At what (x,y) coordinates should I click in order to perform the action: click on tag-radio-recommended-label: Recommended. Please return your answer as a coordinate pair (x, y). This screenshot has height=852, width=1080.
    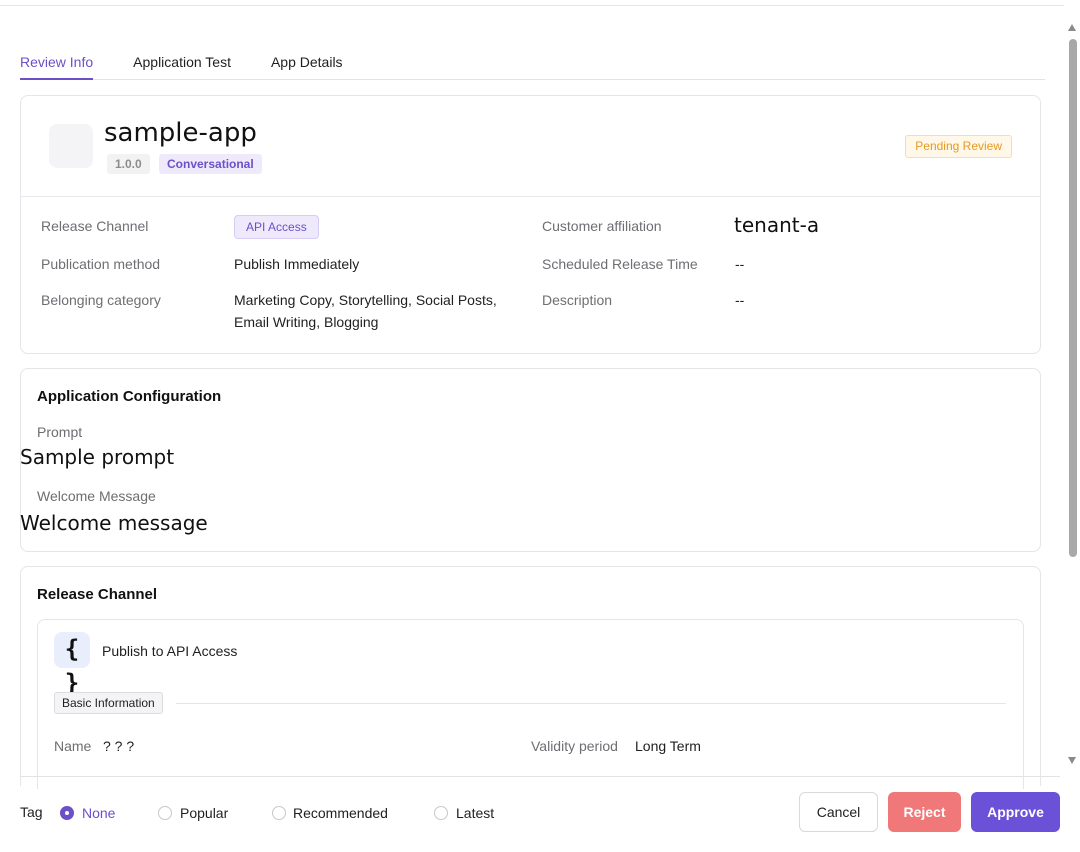
    Looking at the image, I should click on (340, 813).